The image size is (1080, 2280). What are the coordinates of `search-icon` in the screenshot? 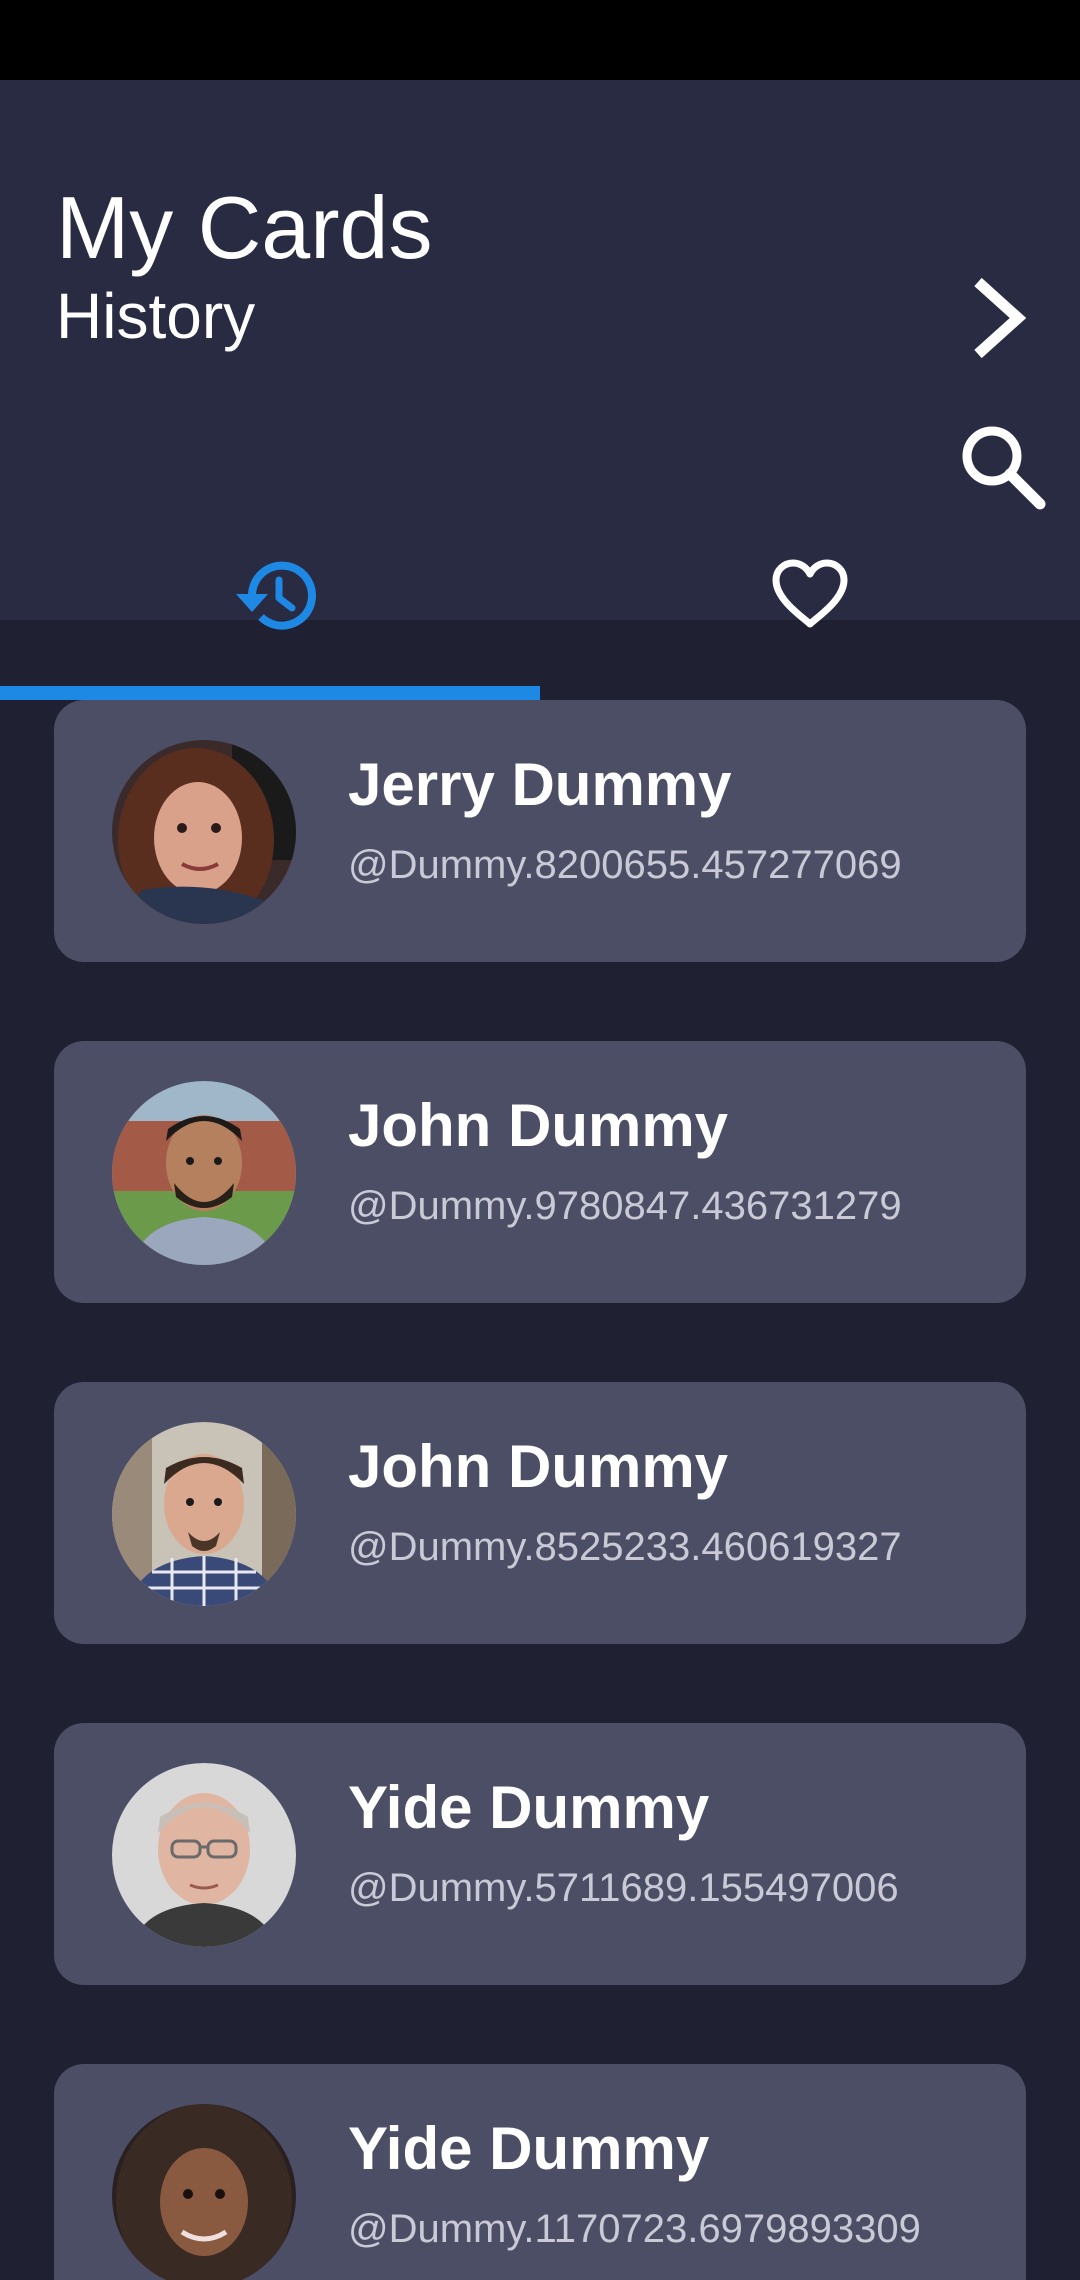 It's located at (1002, 466).